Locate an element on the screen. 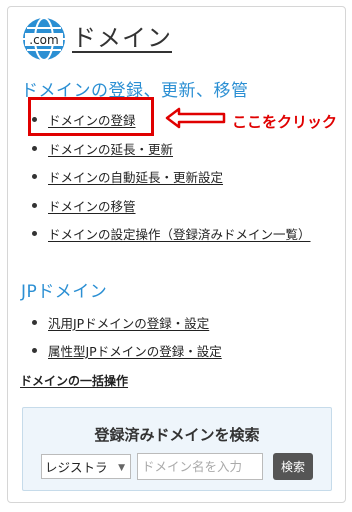 The image size is (352, 512). domain-search-box: 登録済みドメインを検索 レジストラ ▼ 検索 is located at coordinates (177, 449).